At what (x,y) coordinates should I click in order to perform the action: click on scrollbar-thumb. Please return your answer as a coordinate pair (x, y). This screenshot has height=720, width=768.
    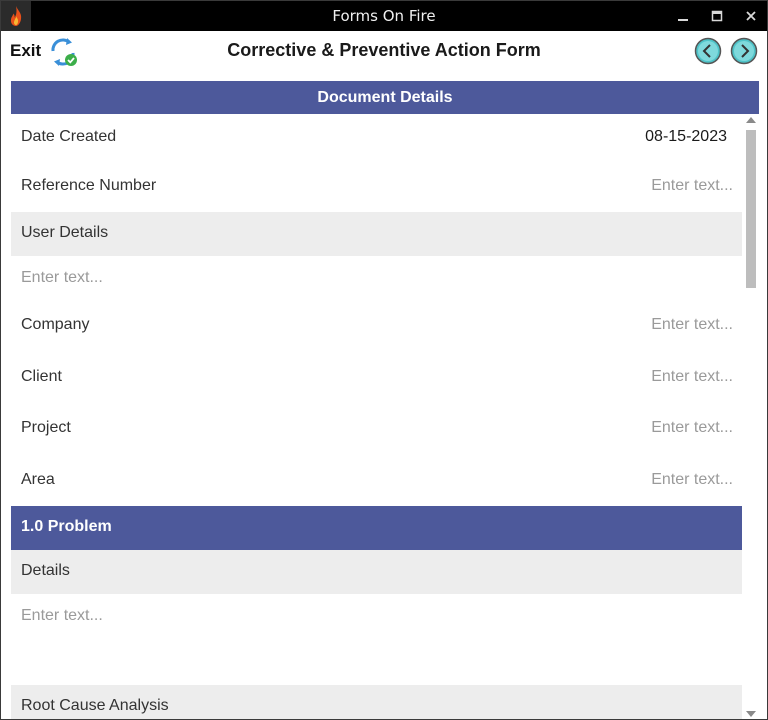
    Looking at the image, I should click on (751, 209).